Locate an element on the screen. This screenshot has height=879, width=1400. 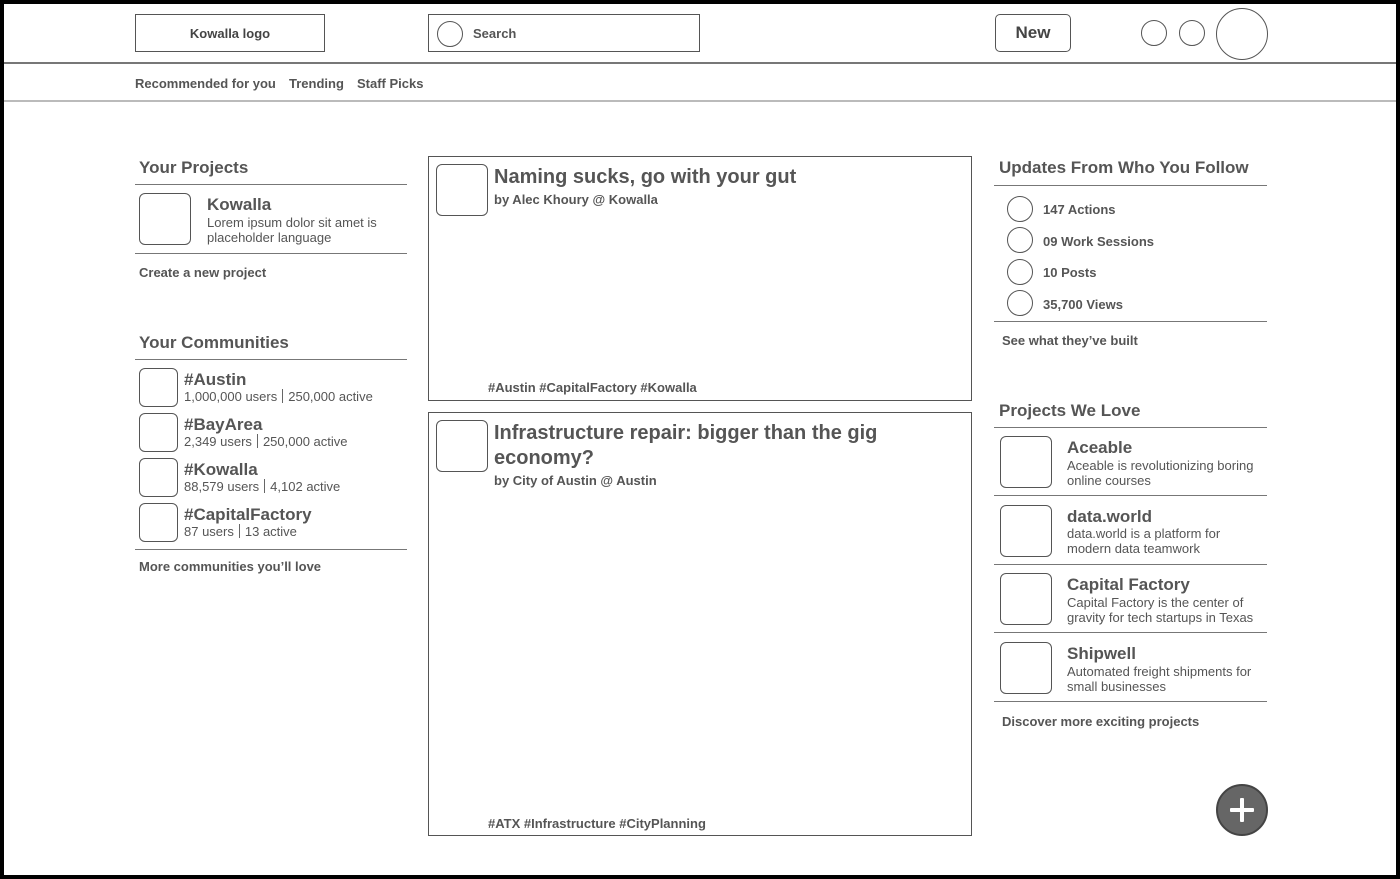
community-name: #BayArea is located at coordinates (223, 425).